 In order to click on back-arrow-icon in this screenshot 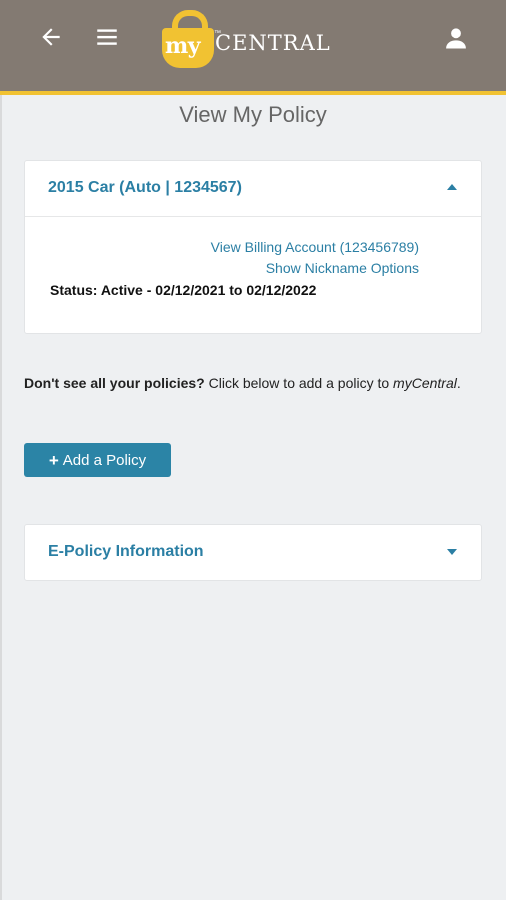, I will do `click(51, 37)`.